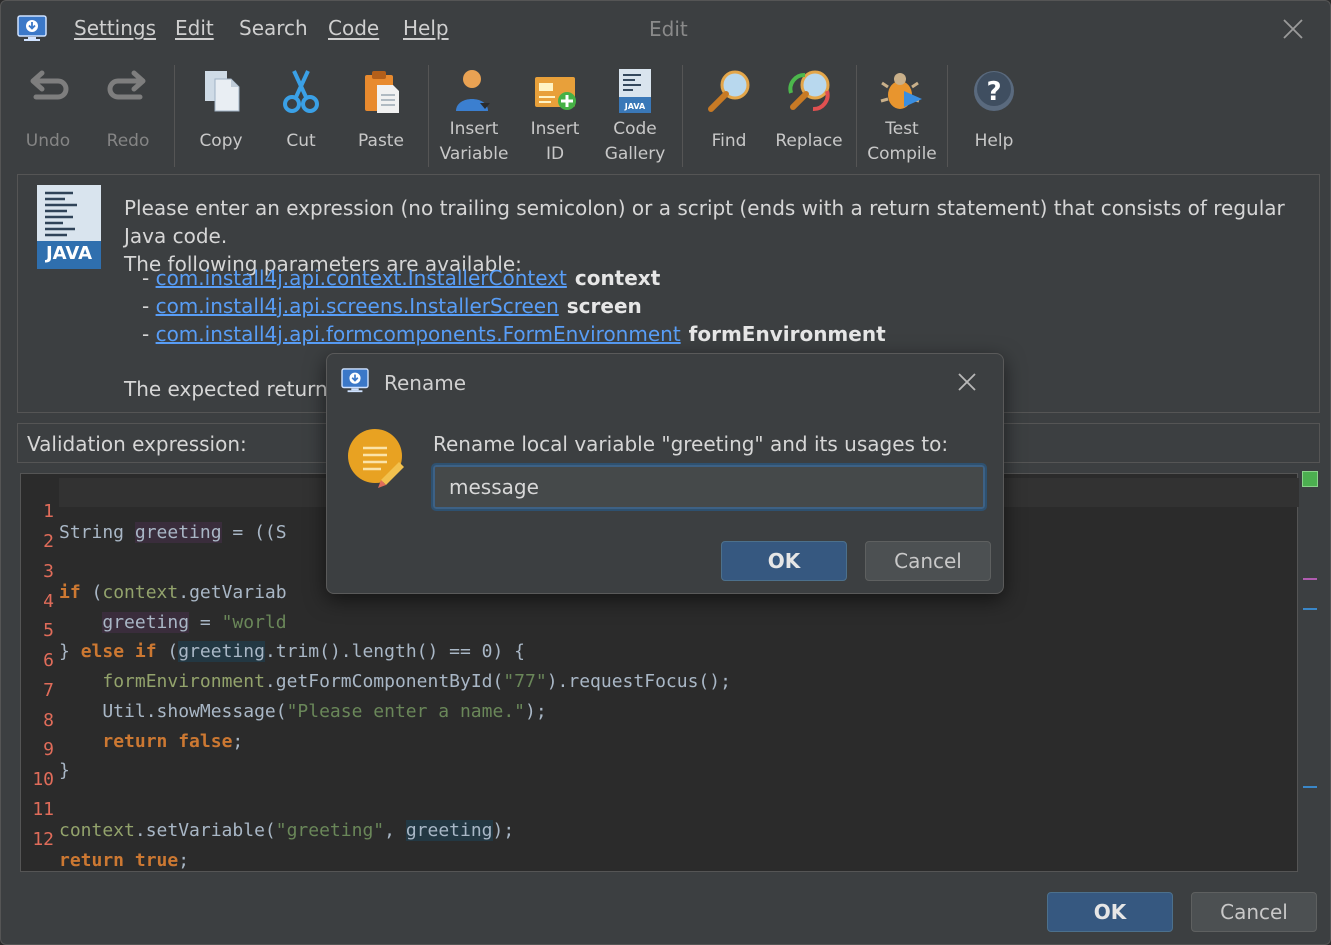  What do you see at coordinates (1254, 912) in the screenshot?
I see `cancel-button: Cancel` at bounding box center [1254, 912].